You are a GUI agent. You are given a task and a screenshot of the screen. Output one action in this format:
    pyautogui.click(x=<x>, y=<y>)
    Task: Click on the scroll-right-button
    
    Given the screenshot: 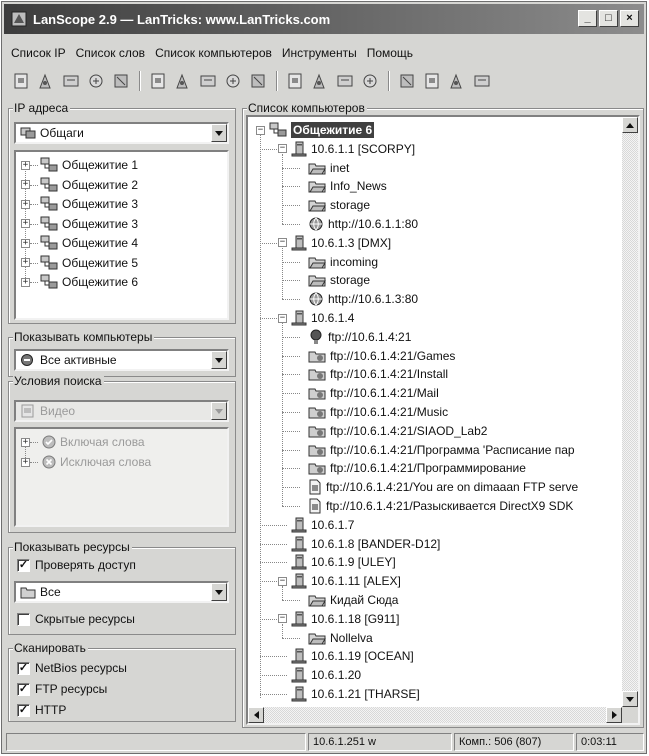 What is the action you would take?
    pyautogui.click(x=614, y=715)
    